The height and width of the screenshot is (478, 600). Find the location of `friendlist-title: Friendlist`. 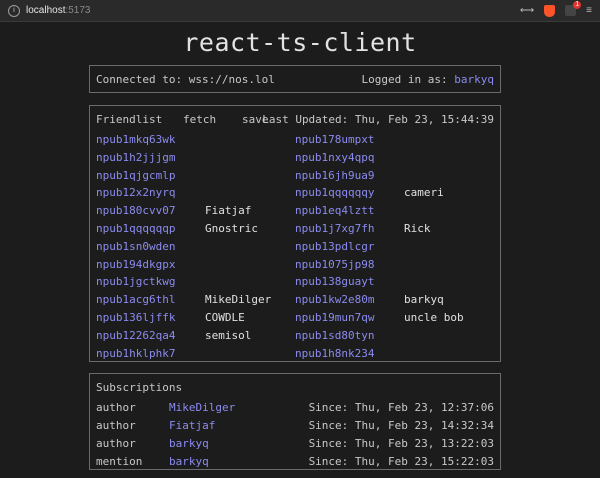

friendlist-title: Friendlist is located at coordinates (129, 119).